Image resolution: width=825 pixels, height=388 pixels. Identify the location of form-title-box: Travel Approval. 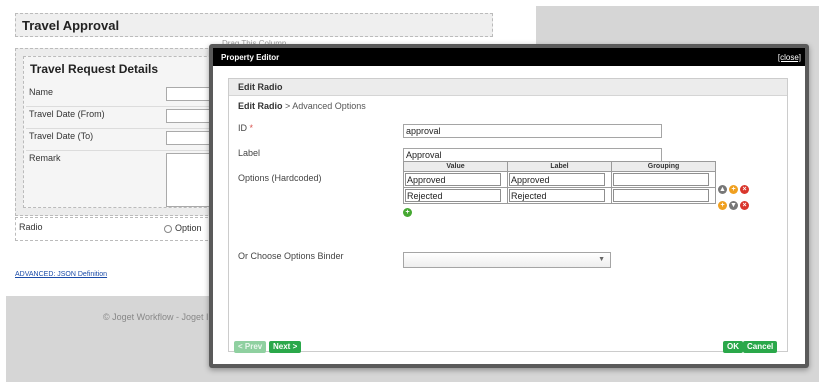
(254, 25).